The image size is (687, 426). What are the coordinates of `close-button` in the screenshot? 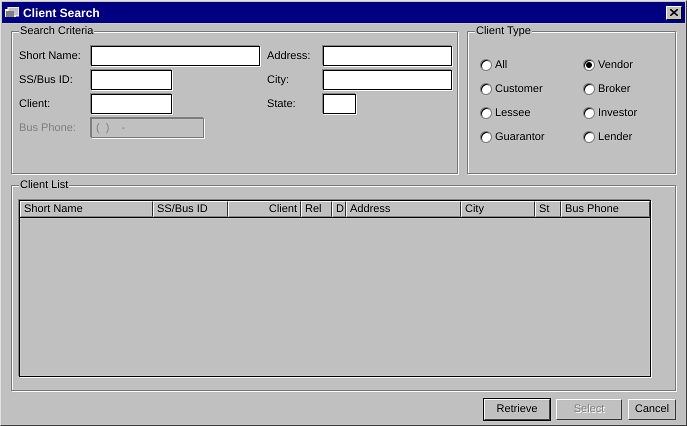 It's located at (674, 13).